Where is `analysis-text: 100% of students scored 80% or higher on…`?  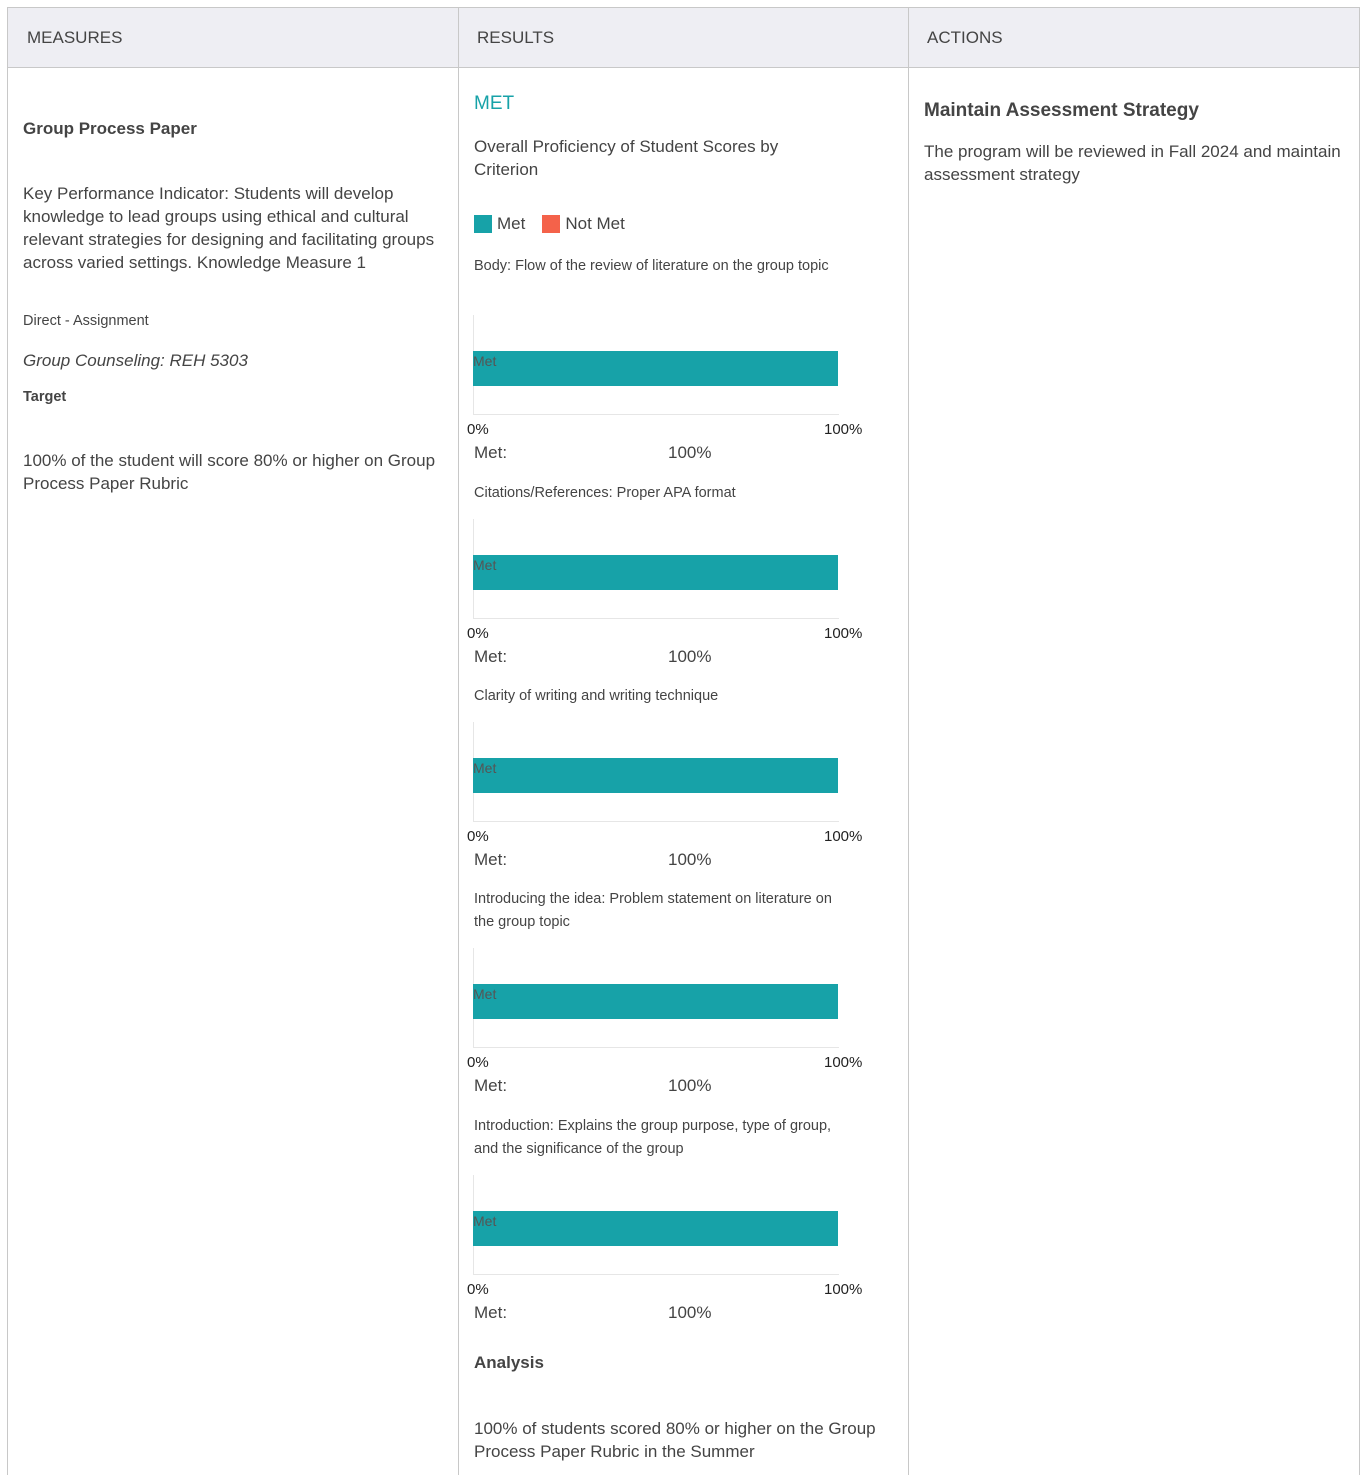 analysis-text: 100% of students scored 80% or higher on… is located at coordinates (675, 1440).